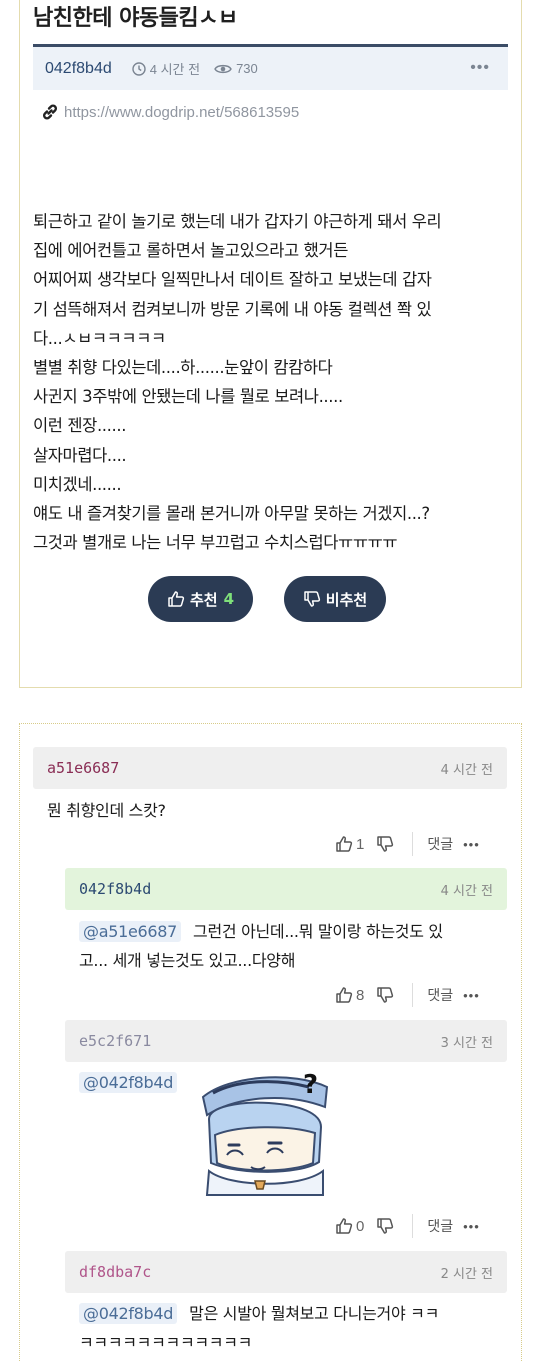 The image size is (540, 1361). What do you see at coordinates (286, 1041) in the screenshot?
I see `comment-header: e5c2f671 3 시간 전` at bounding box center [286, 1041].